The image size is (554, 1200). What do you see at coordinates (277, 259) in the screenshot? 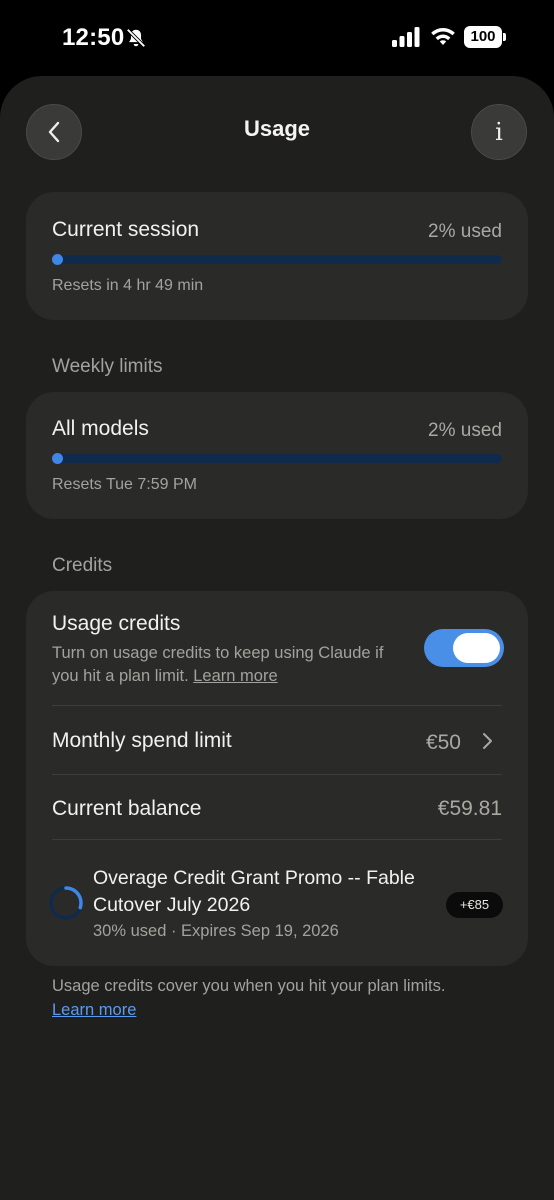
I see `current-session-progress-track` at bounding box center [277, 259].